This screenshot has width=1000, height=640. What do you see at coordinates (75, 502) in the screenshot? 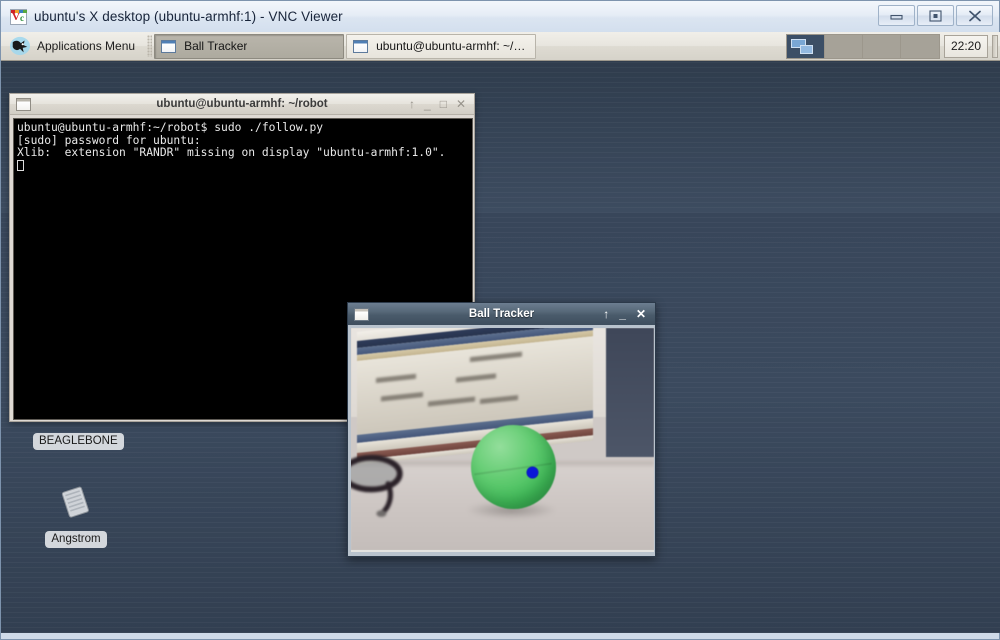
I see `drive-icon` at bounding box center [75, 502].